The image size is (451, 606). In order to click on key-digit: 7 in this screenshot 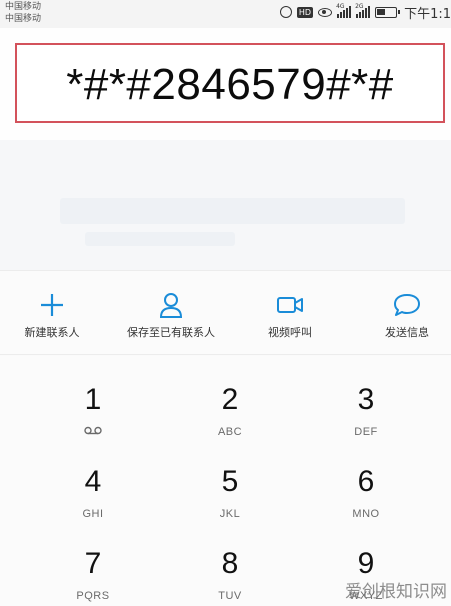, I will do `click(93, 563)`.